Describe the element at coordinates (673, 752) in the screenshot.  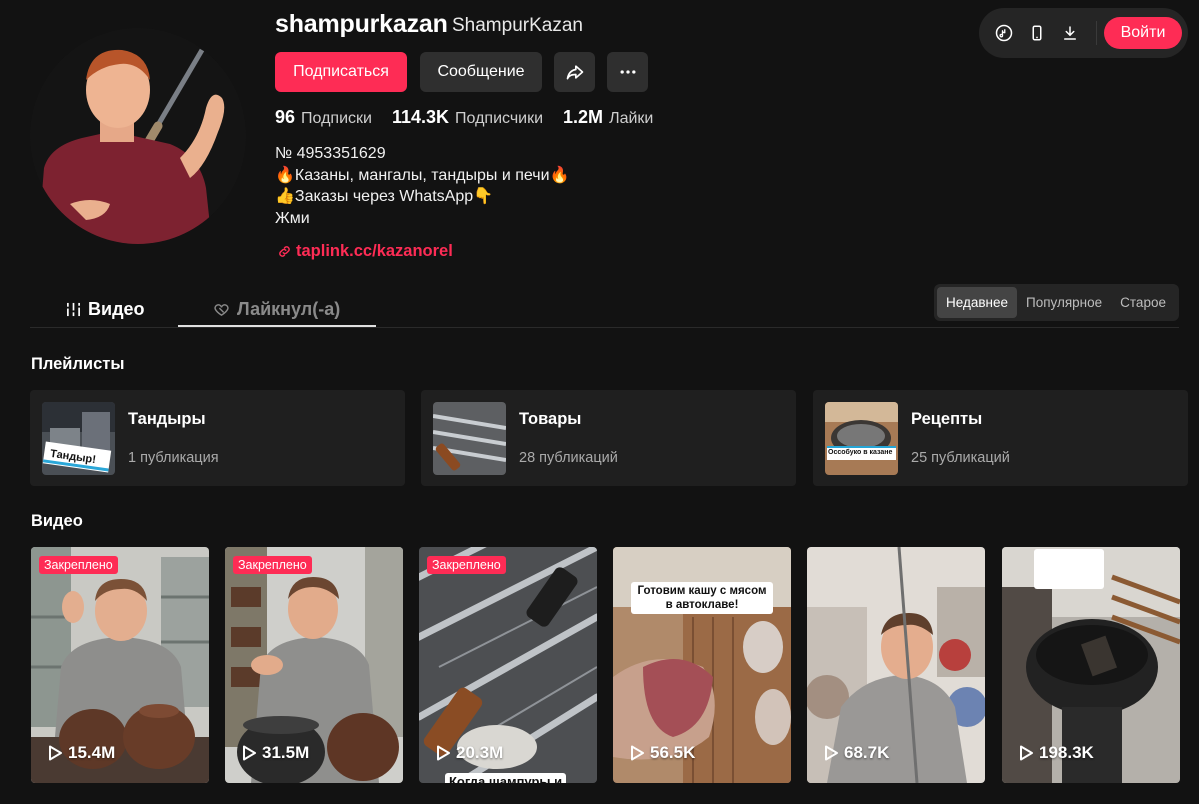
I see `view-count-text: 56.5K` at that location.